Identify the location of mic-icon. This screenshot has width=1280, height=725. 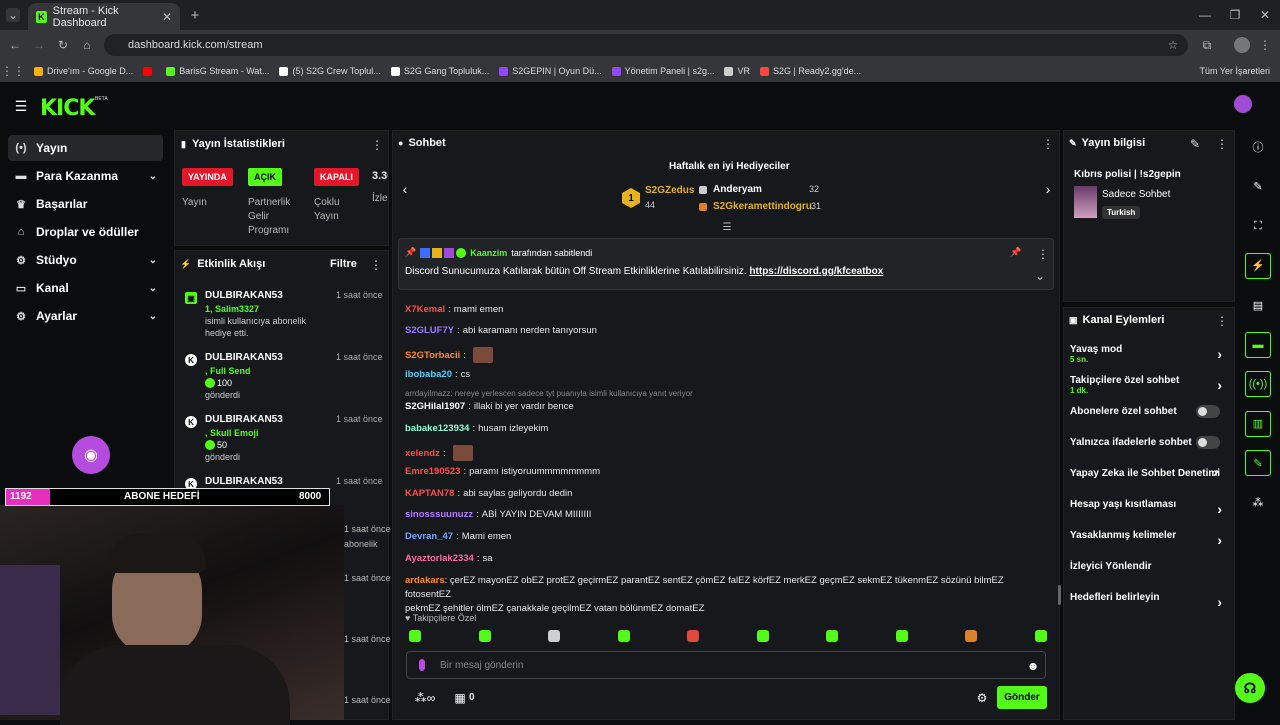
(422, 665).